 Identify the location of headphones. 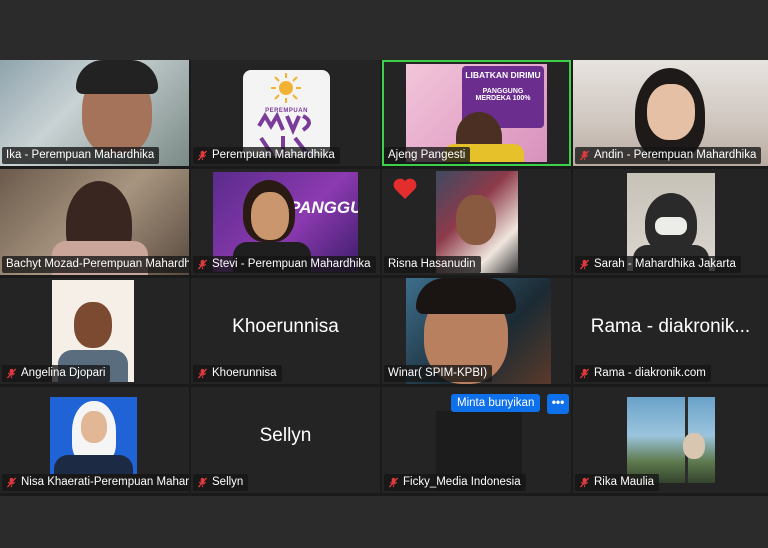
(117, 77).